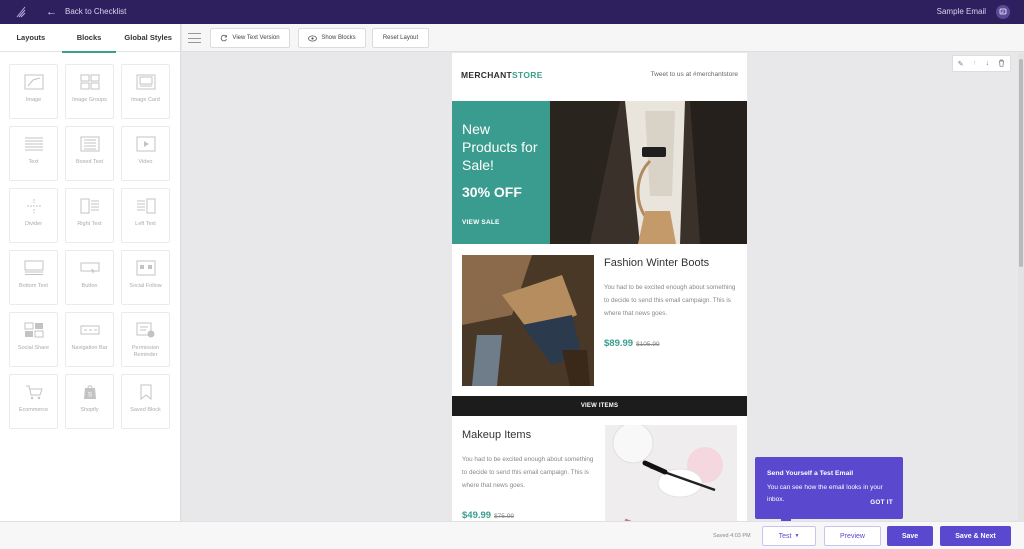 The height and width of the screenshot is (549, 1024). Describe the element at coordinates (145, 410) in the screenshot. I see `block-label: Saved Block` at that location.